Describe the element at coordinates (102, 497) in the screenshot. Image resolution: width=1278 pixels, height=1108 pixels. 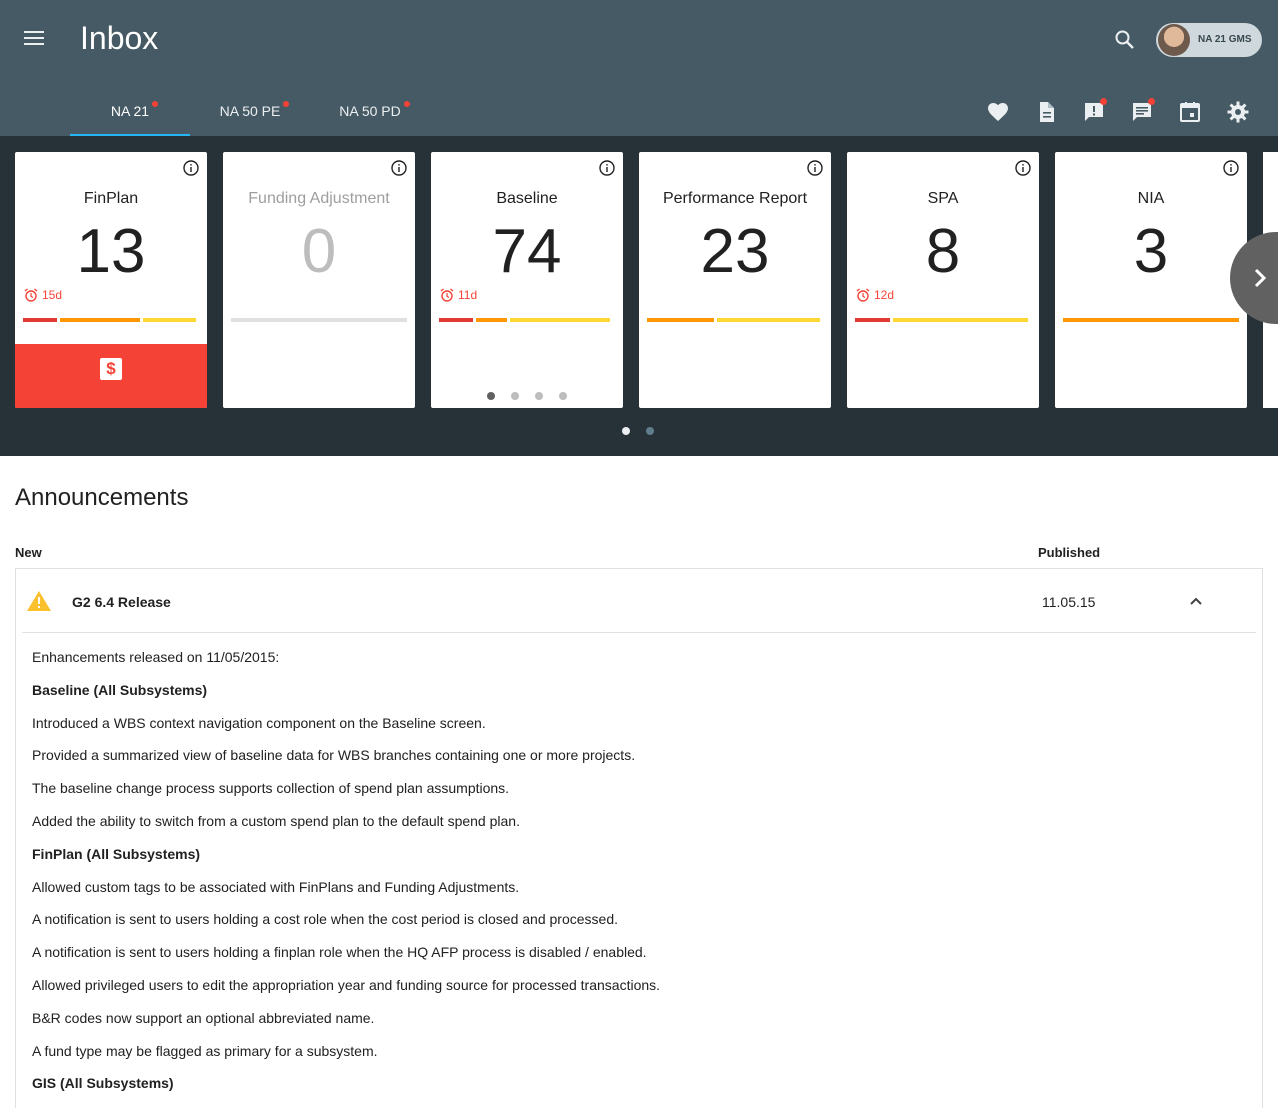
I see `announcements-heading: Announcements` at that location.